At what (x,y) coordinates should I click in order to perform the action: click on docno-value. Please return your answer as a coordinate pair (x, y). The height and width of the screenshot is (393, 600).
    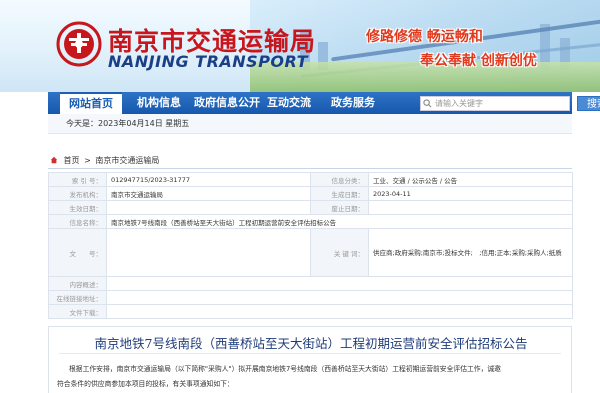
    Looking at the image, I should click on (208, 252).